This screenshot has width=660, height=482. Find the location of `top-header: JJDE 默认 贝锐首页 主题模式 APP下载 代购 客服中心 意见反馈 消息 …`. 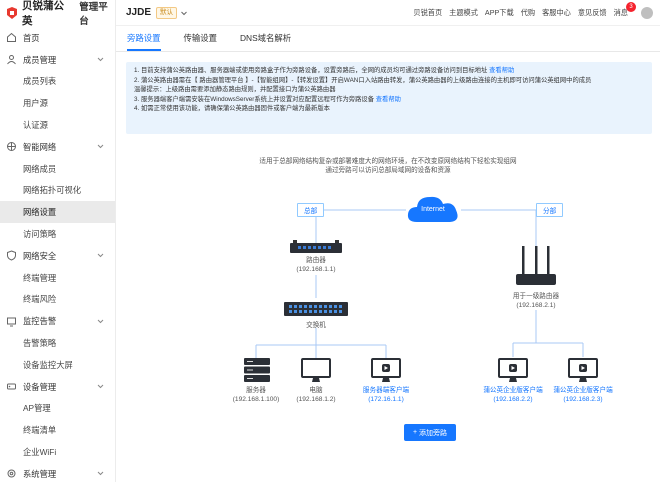

top-header: JJDE 默认 贝锐首页 主题模式 APP下载 代购 客服中心 意见反馈 消息 … is located at coordinates (388, 13).